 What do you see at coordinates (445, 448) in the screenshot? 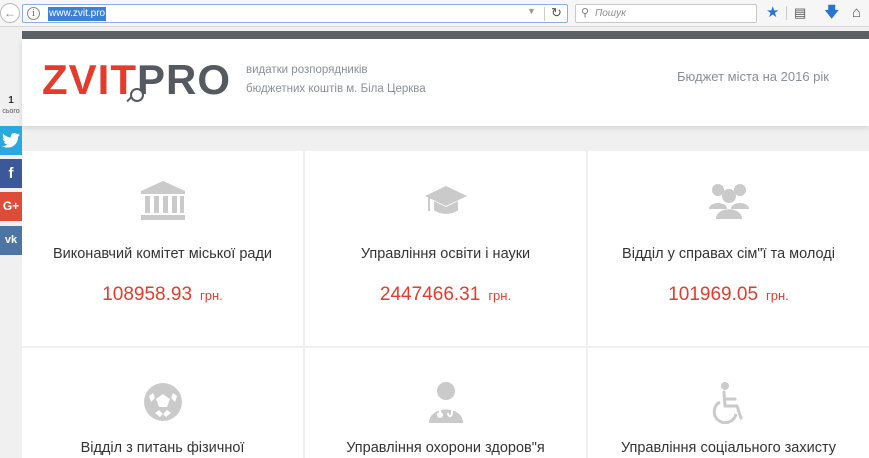
I see `category-title: Управління охорони здоров"я` at bounding box center [445, 448].